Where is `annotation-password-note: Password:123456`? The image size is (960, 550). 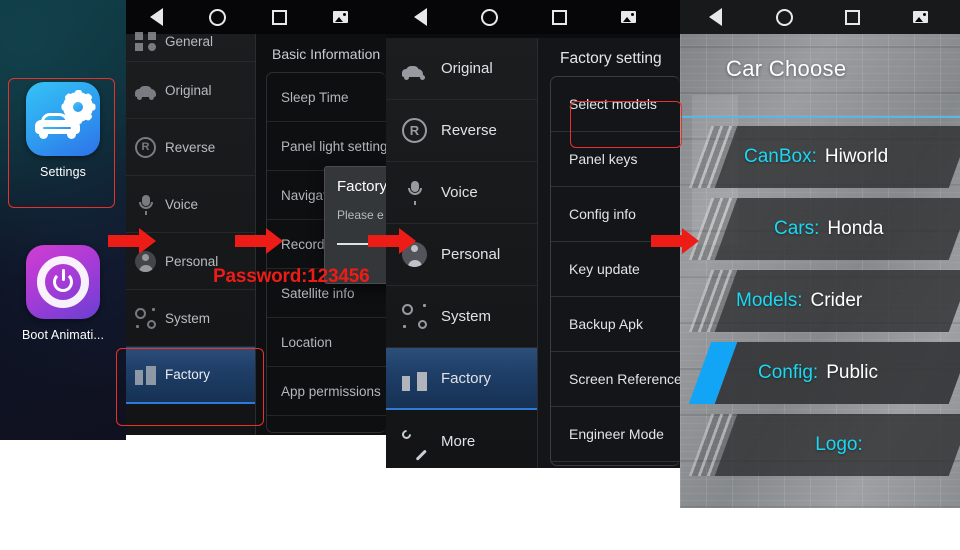
annotation-password-note: Password:123456 is located at coordinates (291, 276).